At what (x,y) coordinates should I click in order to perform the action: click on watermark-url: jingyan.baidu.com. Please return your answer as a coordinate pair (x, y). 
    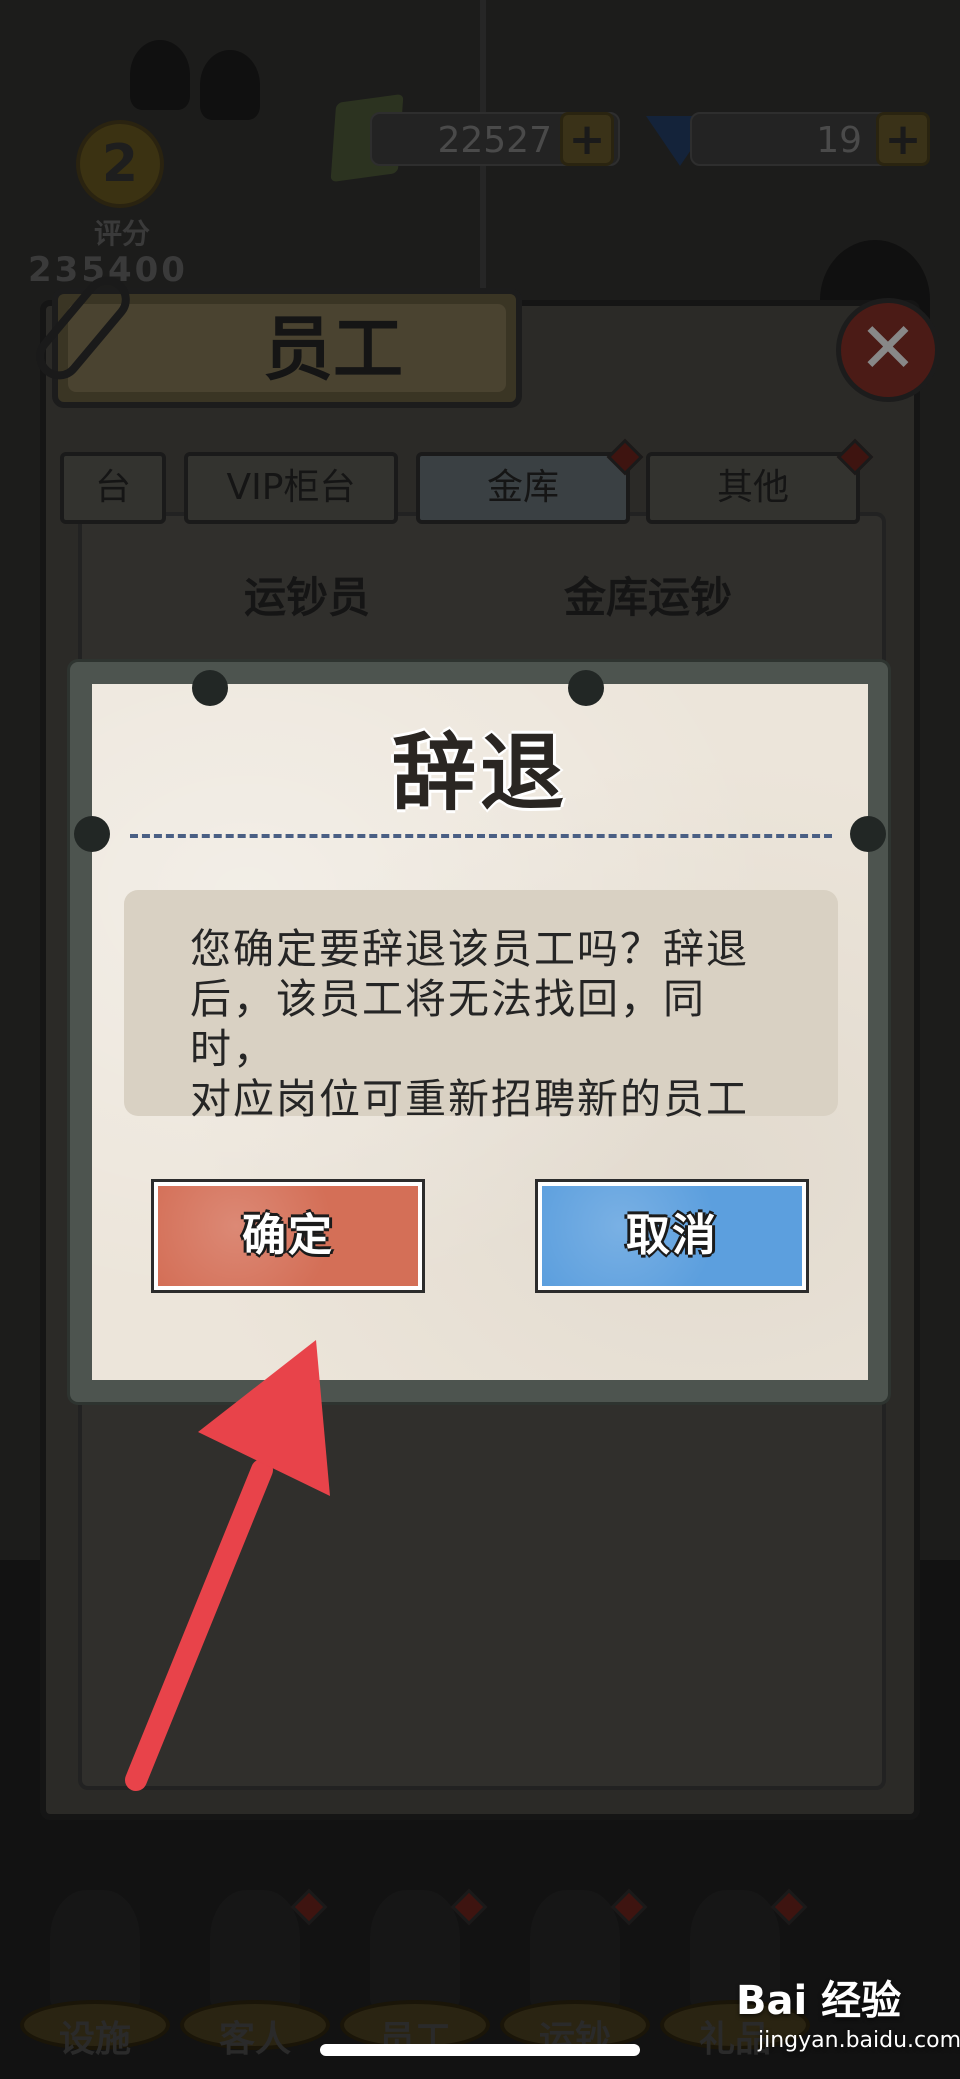
    Looking at the image, I should click on (859, 2040).